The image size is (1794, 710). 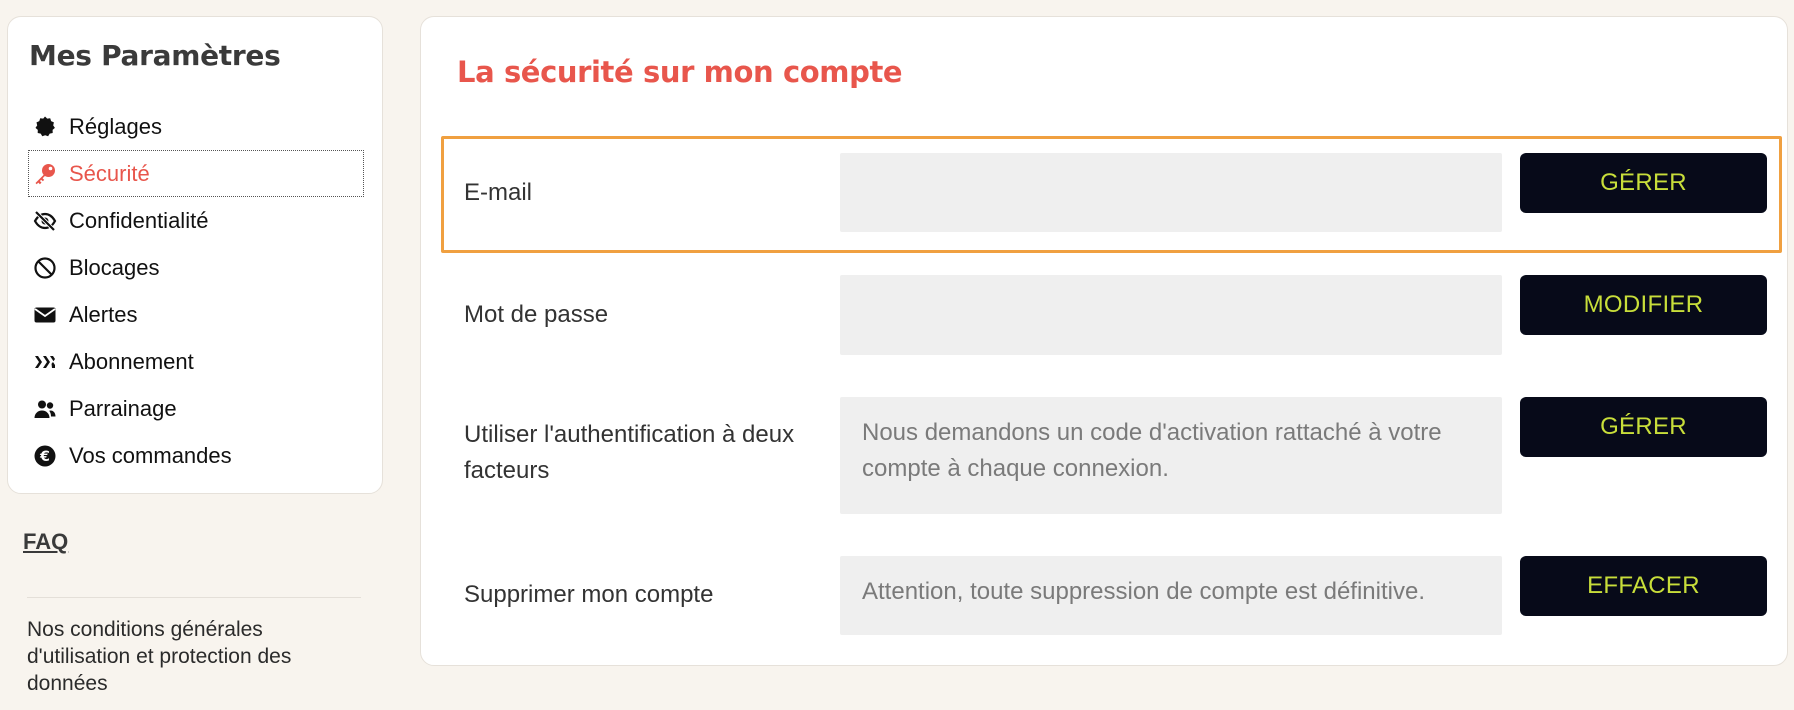 I want to click on sidebar-item-confidentialite: Confidentialité, so click(x=196, y=220).